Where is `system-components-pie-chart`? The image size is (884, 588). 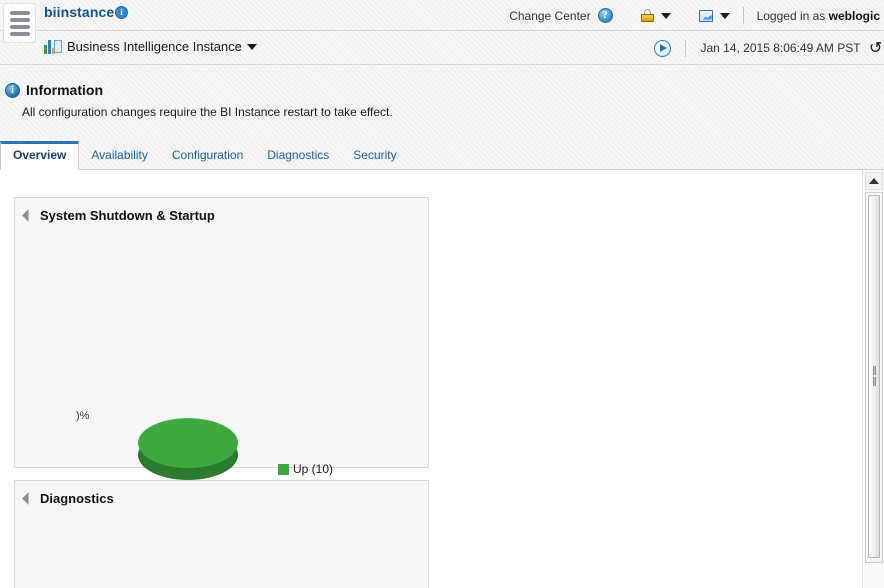
system-components-pie-chart is located at coordinates (188, 453).